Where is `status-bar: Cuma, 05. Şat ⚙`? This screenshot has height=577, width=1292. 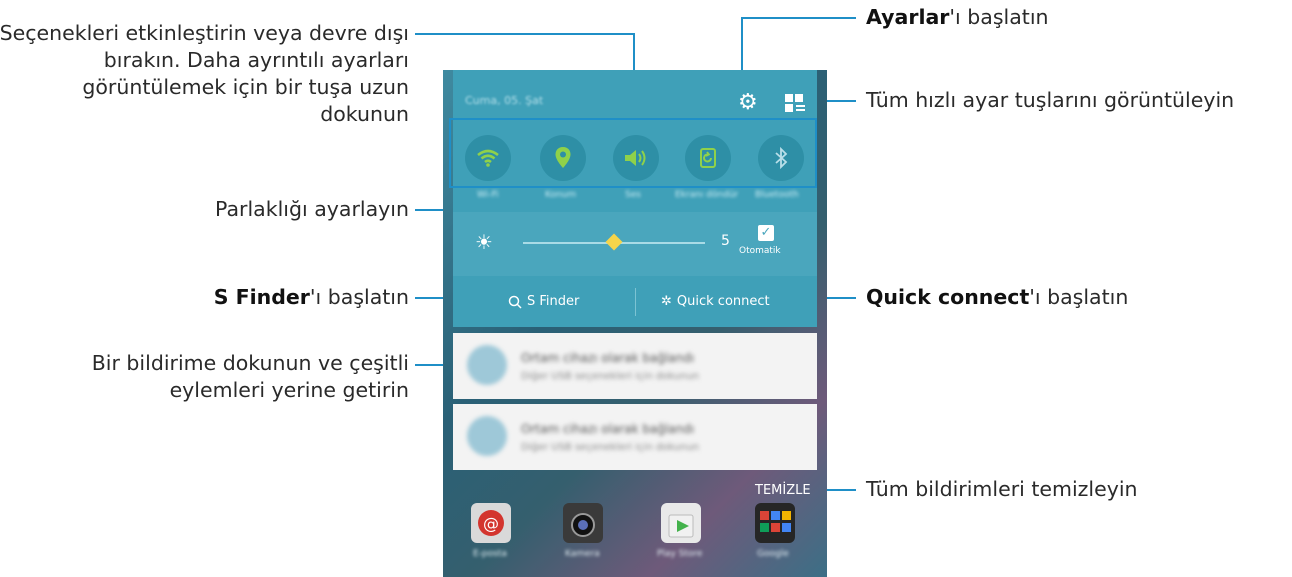 status-bar: Cuma, 05. Şat ⚙ is located at coordinates (635, 96).